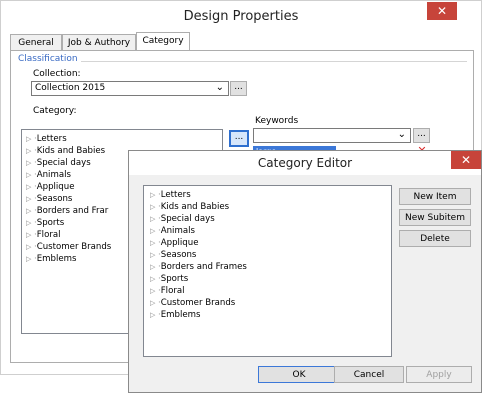  What do you see at coordinates (270, 207) in the screenshot?
I see `editor-category-tree-item: ▷ ·Kids and Babies` at bounding box center [270, 207].